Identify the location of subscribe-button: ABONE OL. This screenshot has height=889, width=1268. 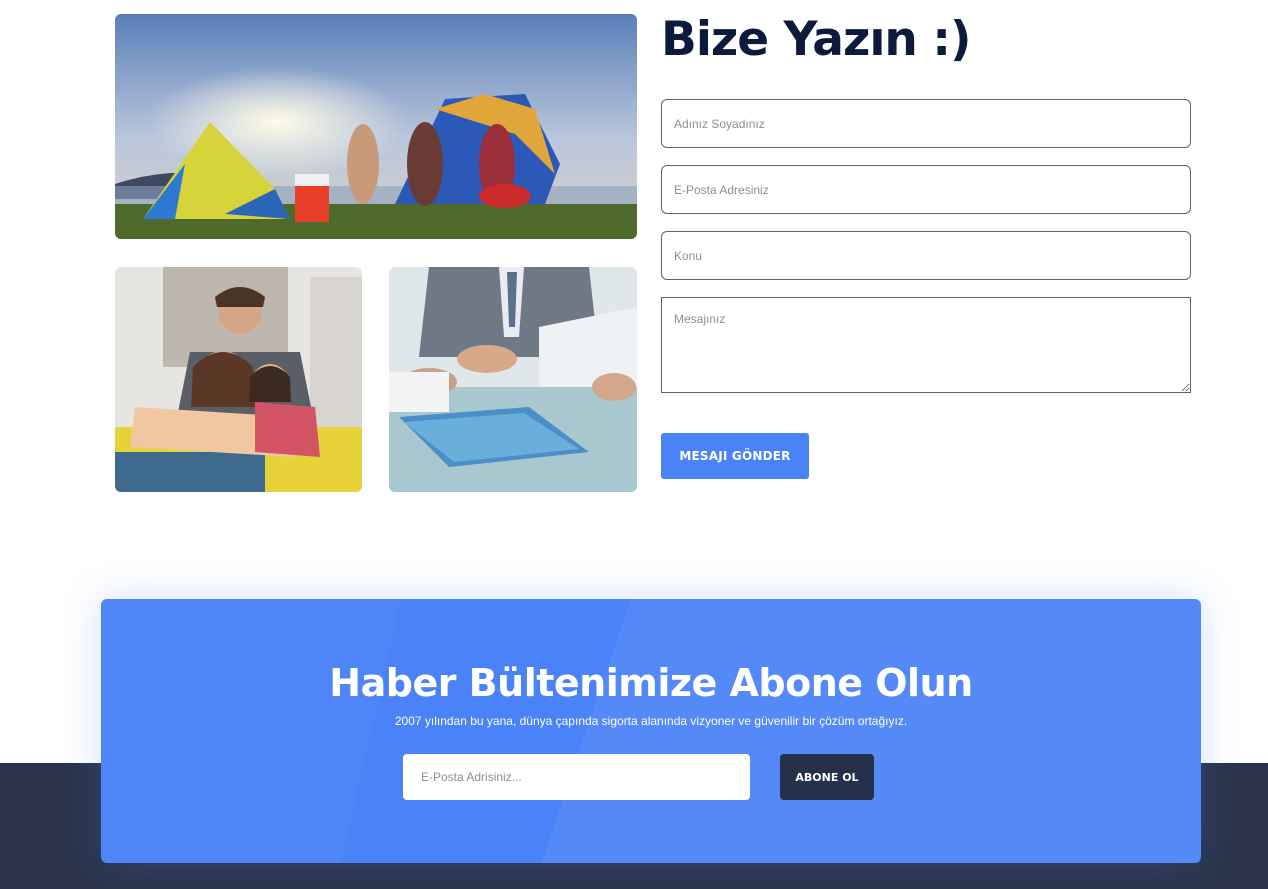
(827, 777).